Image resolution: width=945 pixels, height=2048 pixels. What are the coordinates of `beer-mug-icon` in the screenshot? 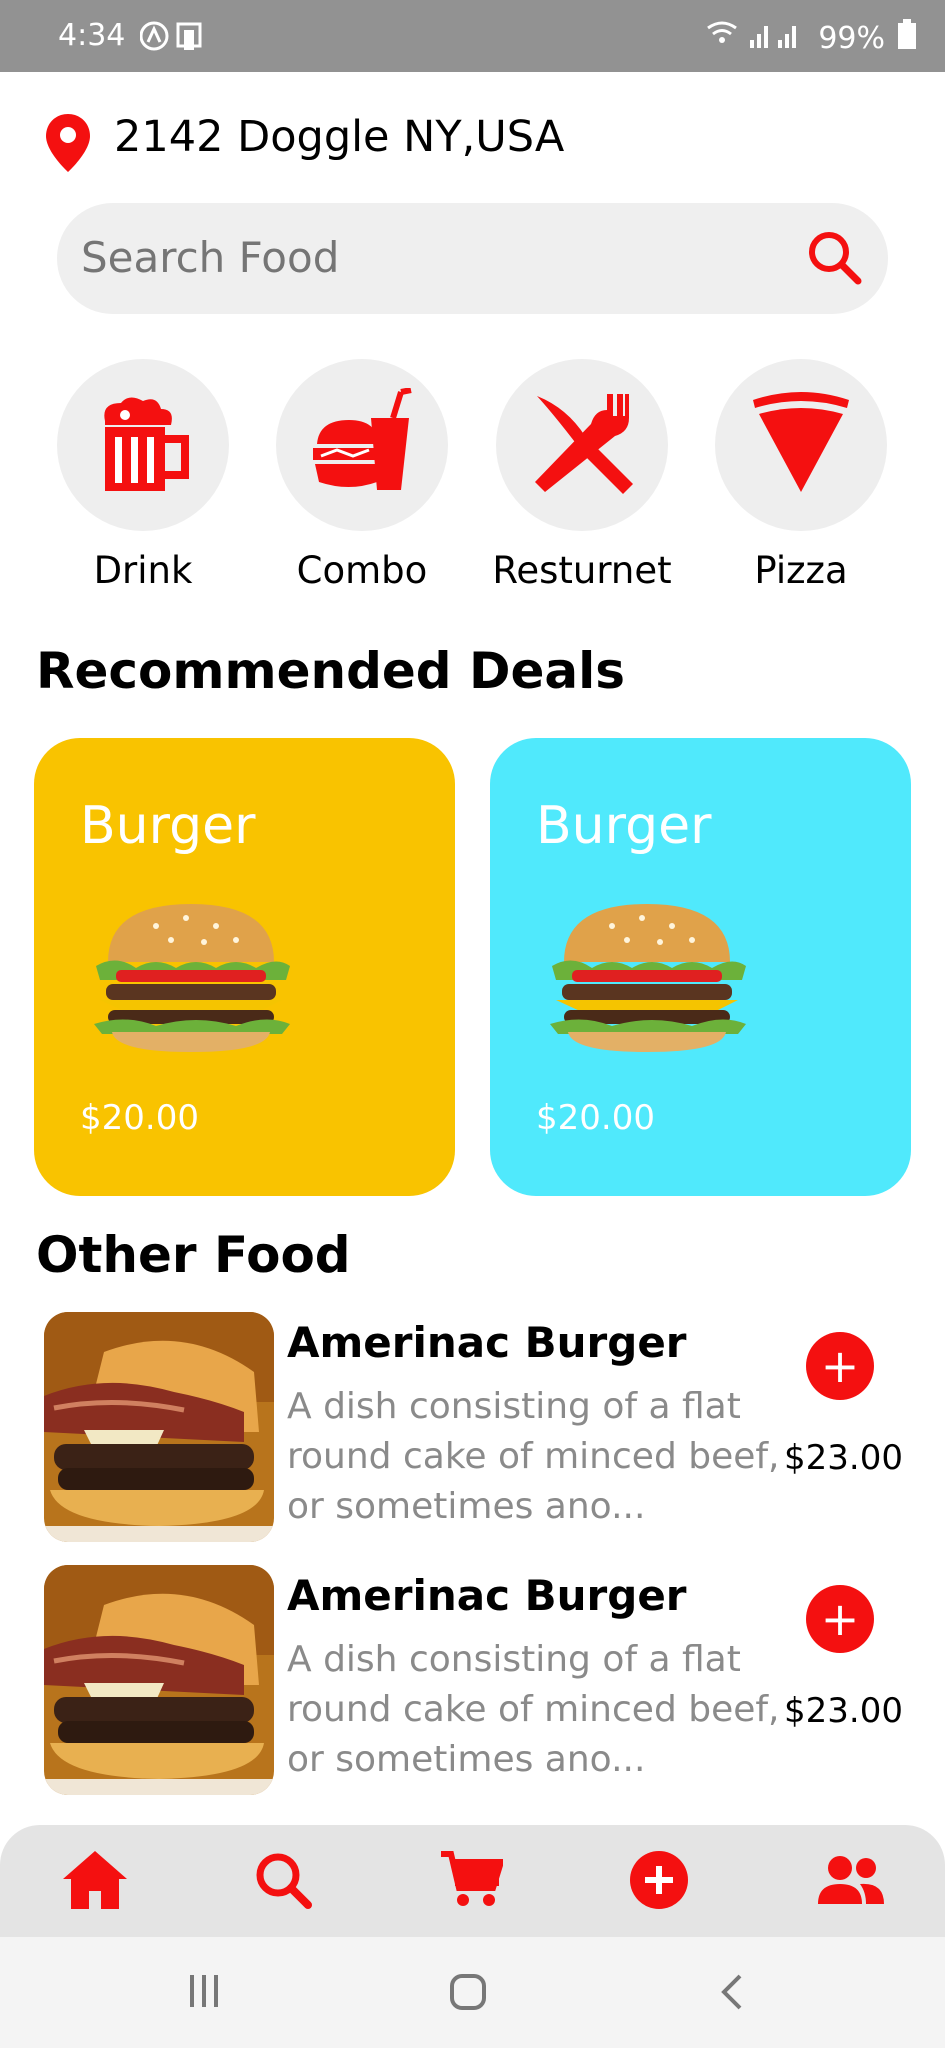 It's located at (143, 445).